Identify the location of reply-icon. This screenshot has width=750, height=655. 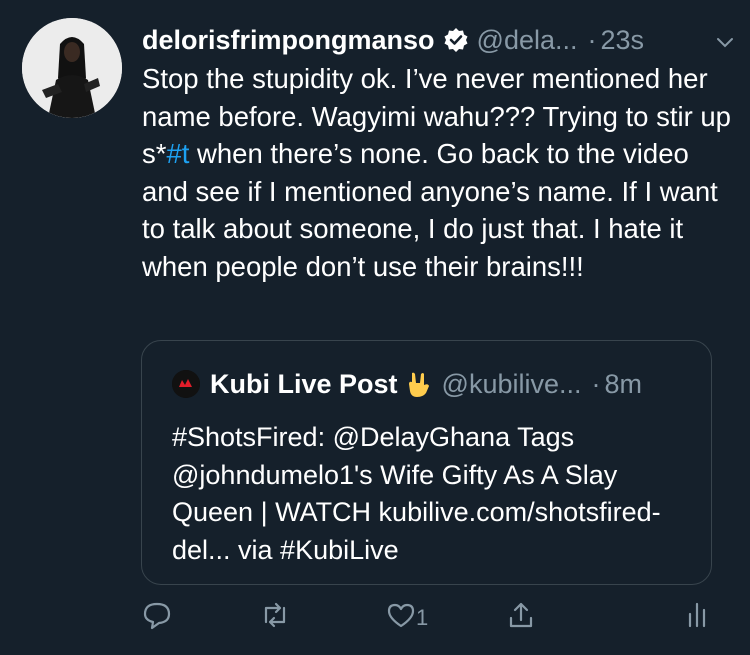
(157, 618).